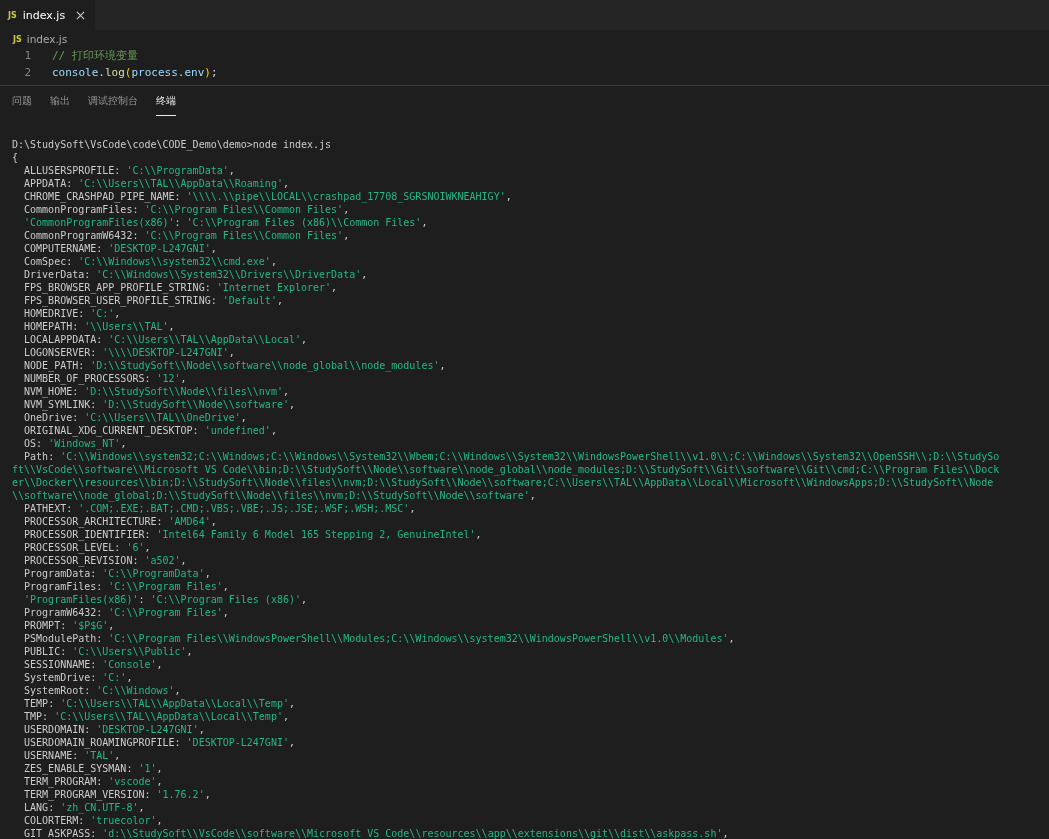 Image resolution: width=1049 pixels, height=839 pixels. I want to click on terminal-line: APPDATA: 'C:\\Users\\TAL\\AppData\\Roaming',, so click(156, 183).